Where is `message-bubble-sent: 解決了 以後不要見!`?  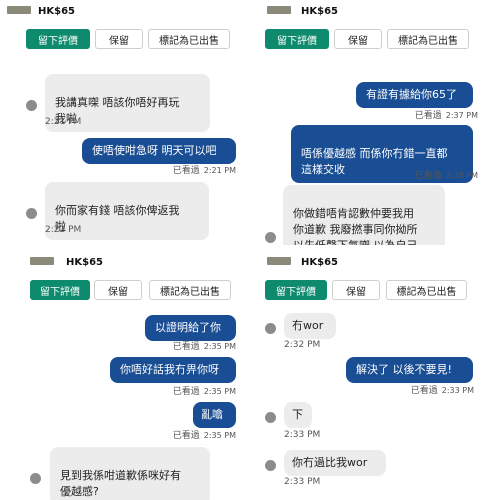 message-bubble-sent: 解決了 以後不要見! is located at coordinates (409, 370).